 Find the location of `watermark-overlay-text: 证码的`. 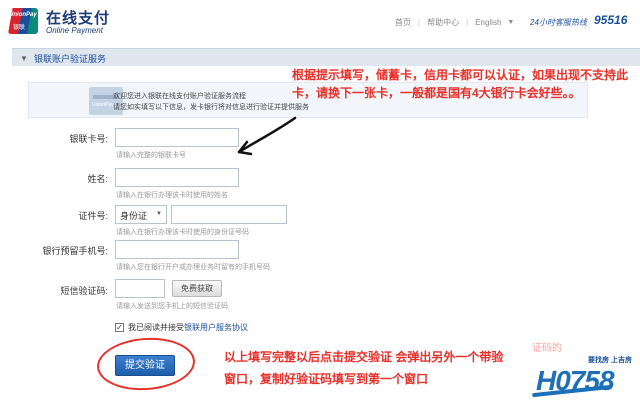

watermark-overlay-text: 证码的 is located at coordinates (547, 348).